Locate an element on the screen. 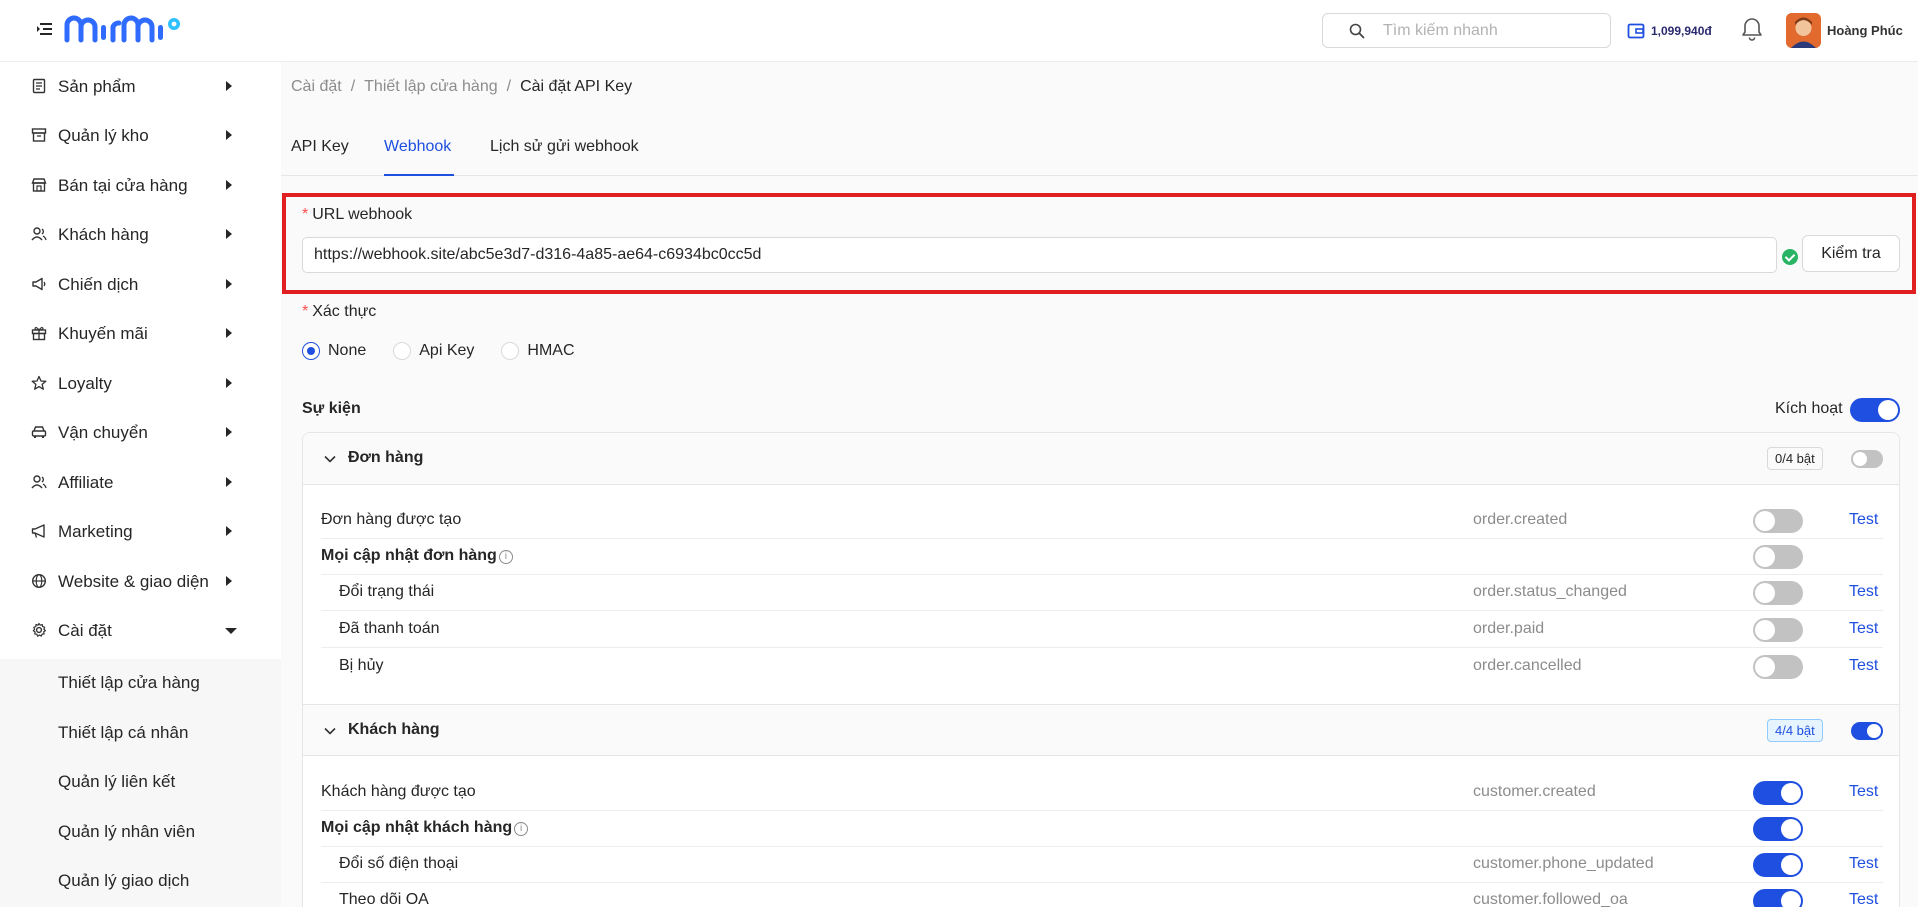  sidebar-item-pos: Bán tại cửa hàng is located at coordinates (140, 185).